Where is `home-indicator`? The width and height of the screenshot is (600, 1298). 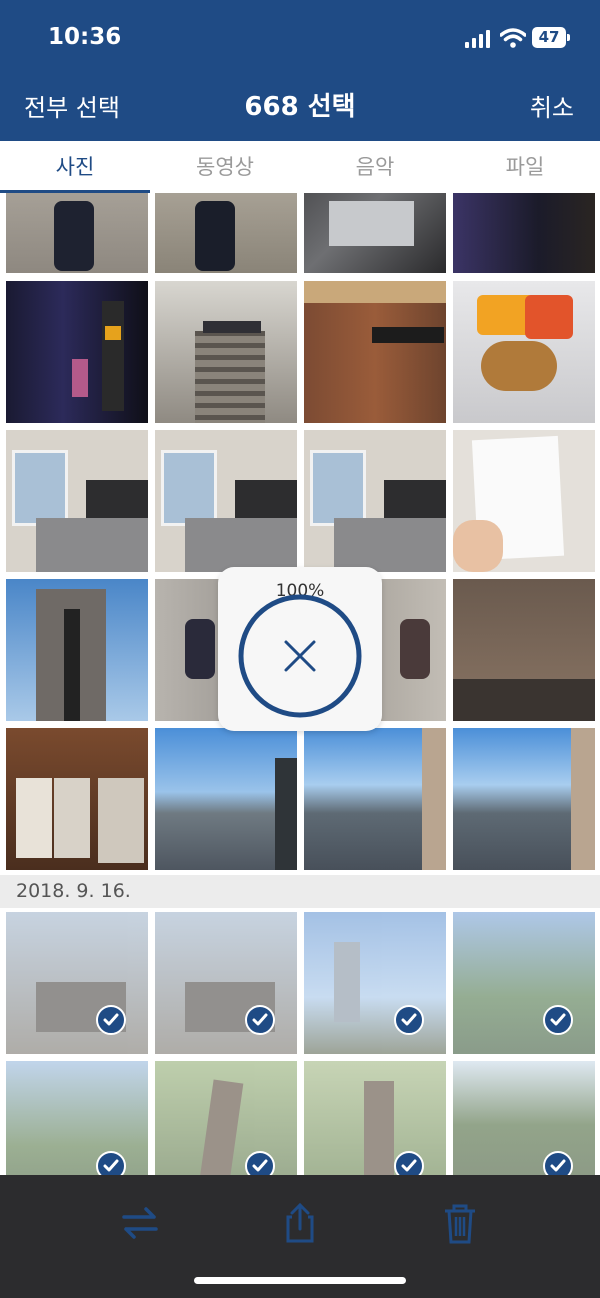
home-indicator is located at coordinates (300, 1280).